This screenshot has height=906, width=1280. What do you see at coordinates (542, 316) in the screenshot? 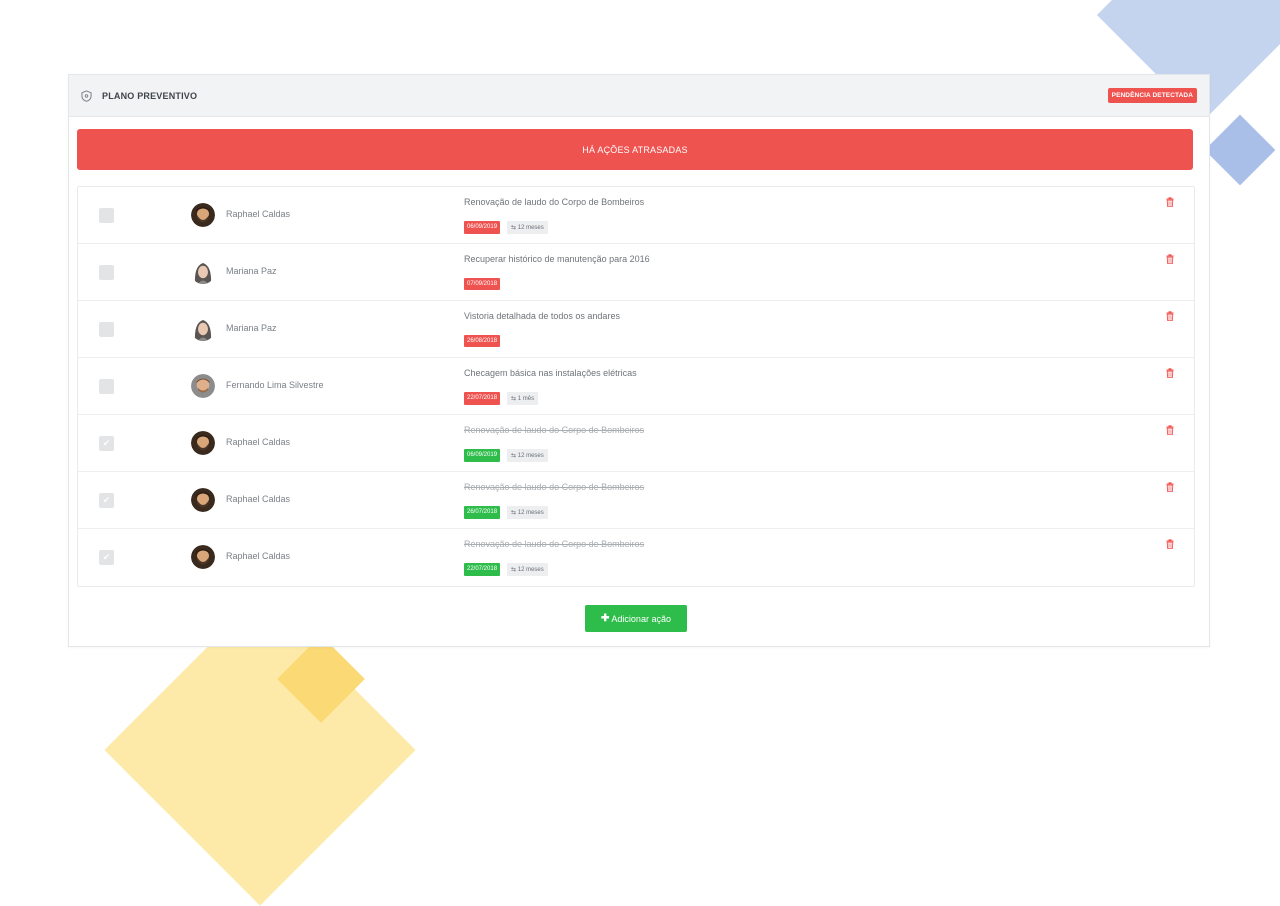
I see `action-title: Vistoria detalhada de todos os andares` at bounding box center [542, 316].